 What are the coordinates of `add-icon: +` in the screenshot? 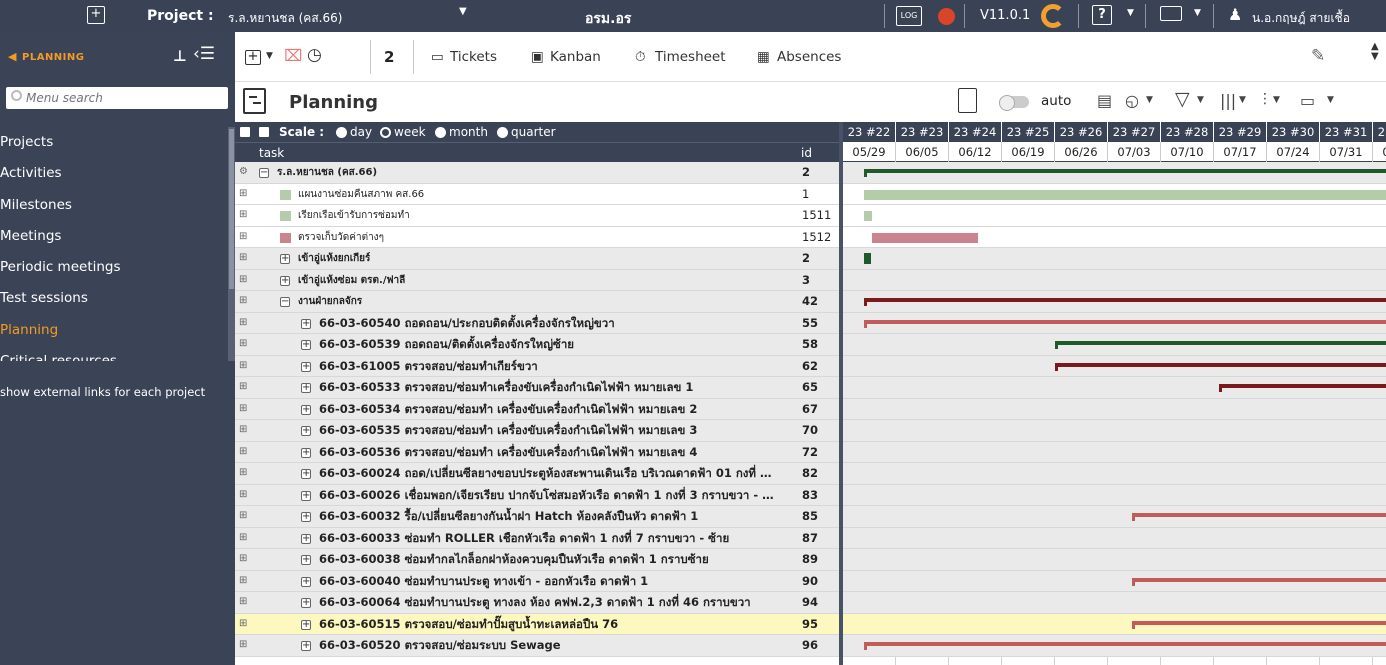 It's located at (253, 57).